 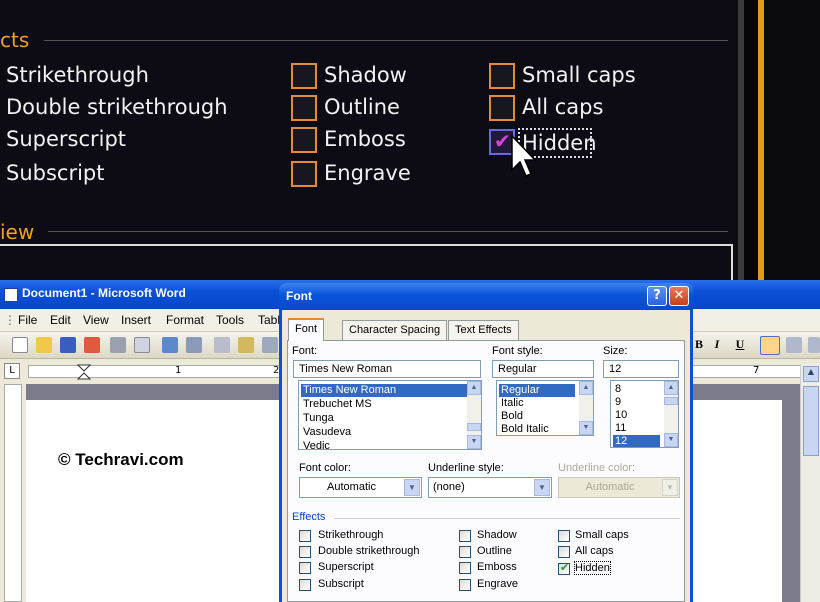 What do you see at coordinates (811, 421) in the screenshot?
I see `scroll-thumb` at bounding box center [811, 421].